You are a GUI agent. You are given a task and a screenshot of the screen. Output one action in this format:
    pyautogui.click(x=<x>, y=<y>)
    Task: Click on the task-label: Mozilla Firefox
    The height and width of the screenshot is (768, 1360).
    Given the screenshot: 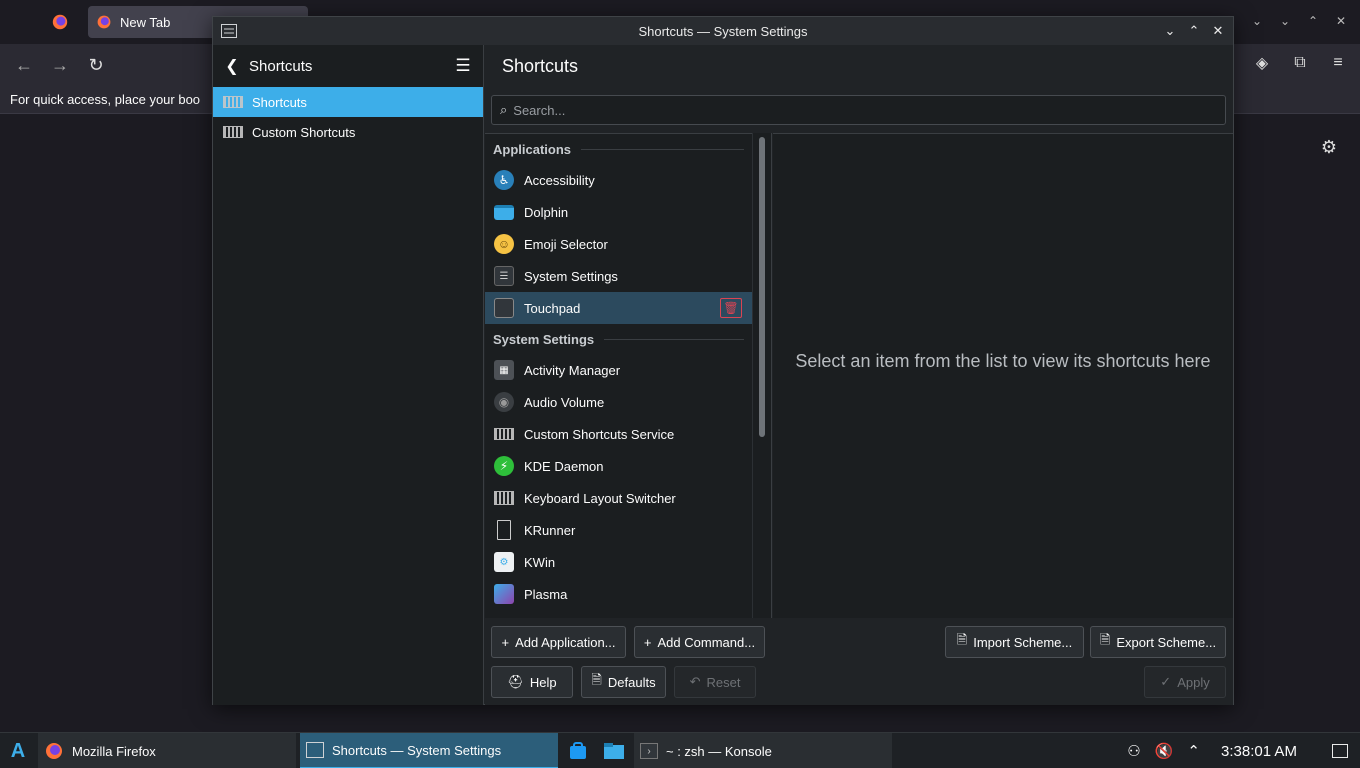 What is the action you would take?
    pyautogui.click(x=114, y=751)
    